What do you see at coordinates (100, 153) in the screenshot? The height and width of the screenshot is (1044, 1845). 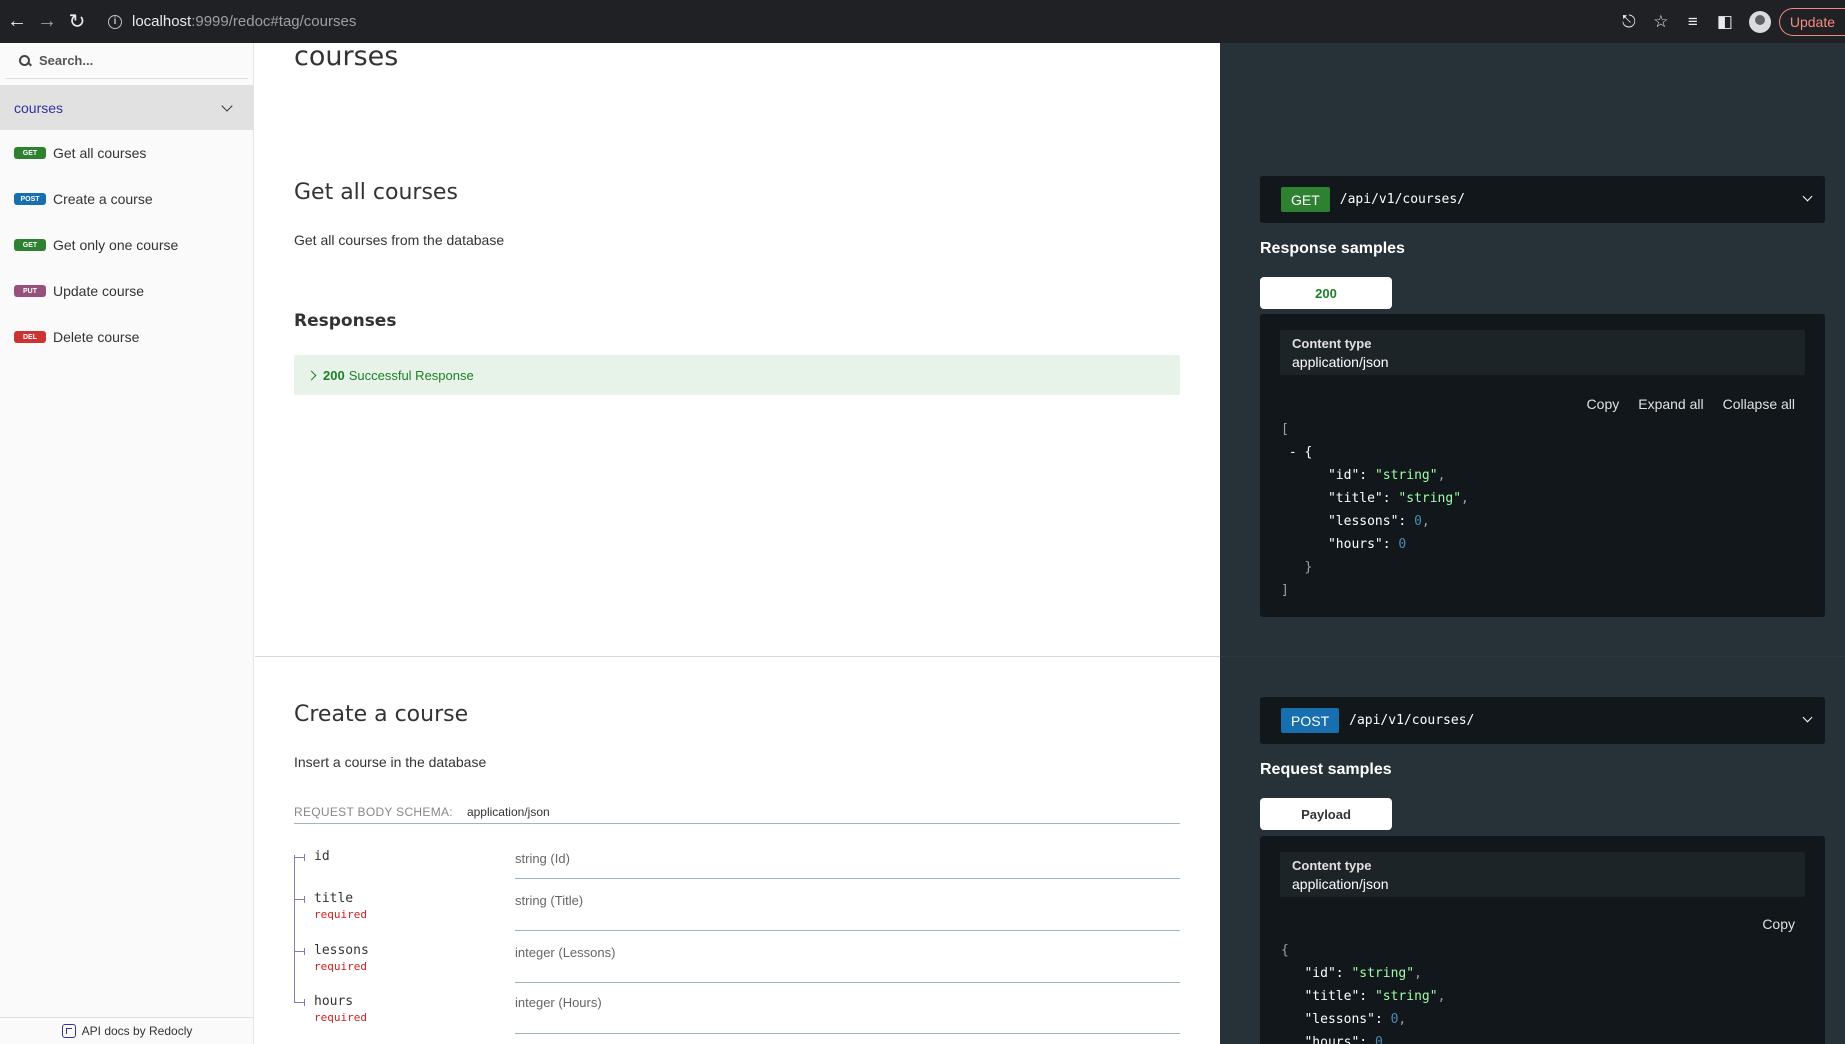 I see `sidebar-item-label: Get all courses` at bounding box center [100, 153].